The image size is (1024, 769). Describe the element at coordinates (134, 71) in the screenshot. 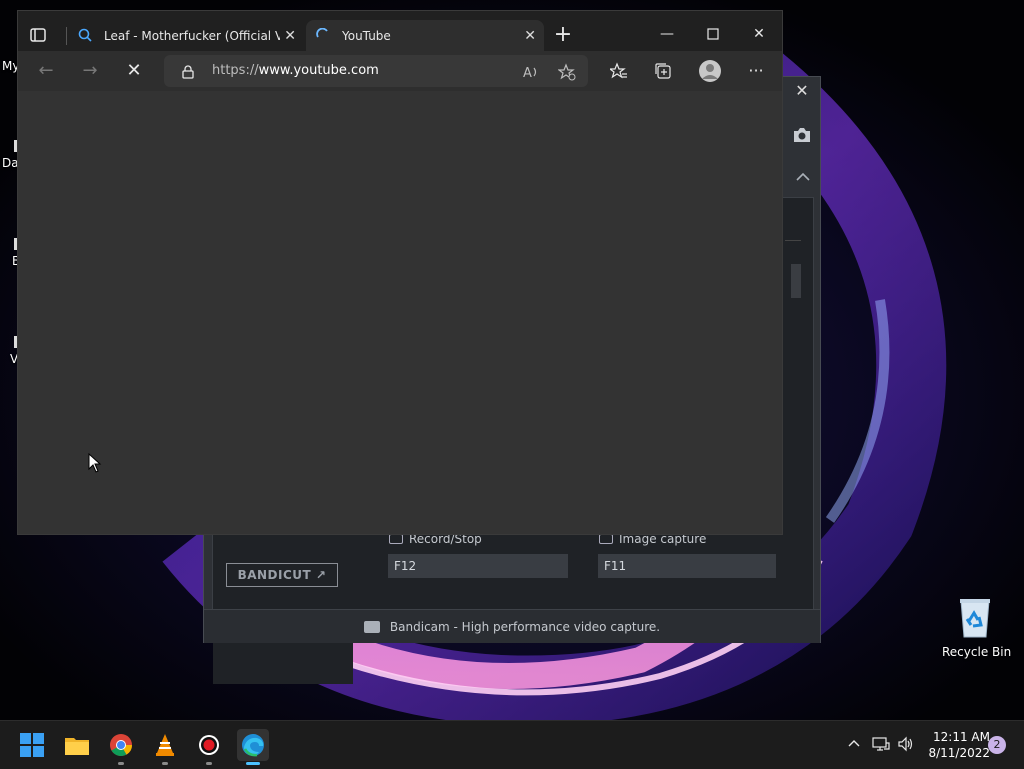

I see `stop-loading-button: ✕` at that location.